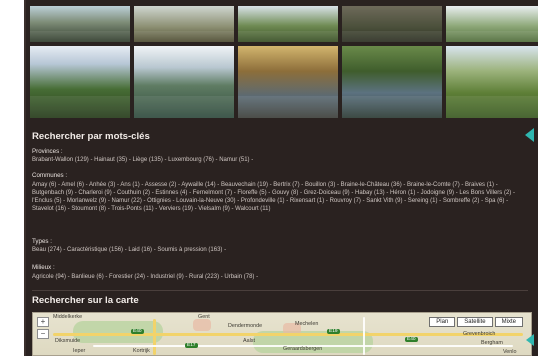 The height and width of the screenshot is (356, 542). I want to click on map-type-mixte-button: Mixte, so click(508, 322).